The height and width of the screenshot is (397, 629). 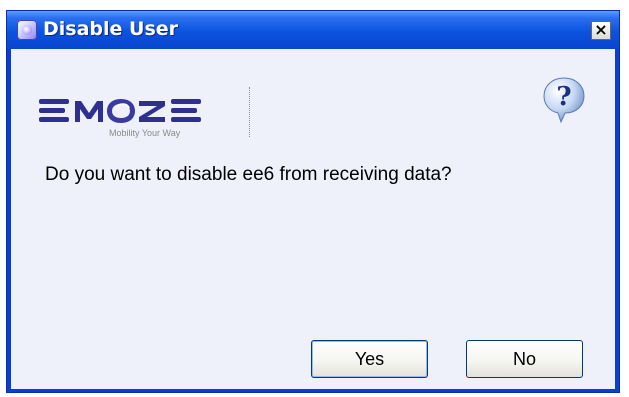 I want to click on help-glyph: ?, so click(x=563, y=97).